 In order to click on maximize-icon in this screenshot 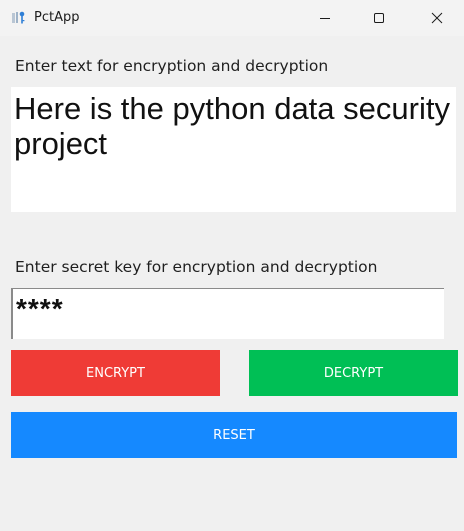, I will do `click(379, 18)`.